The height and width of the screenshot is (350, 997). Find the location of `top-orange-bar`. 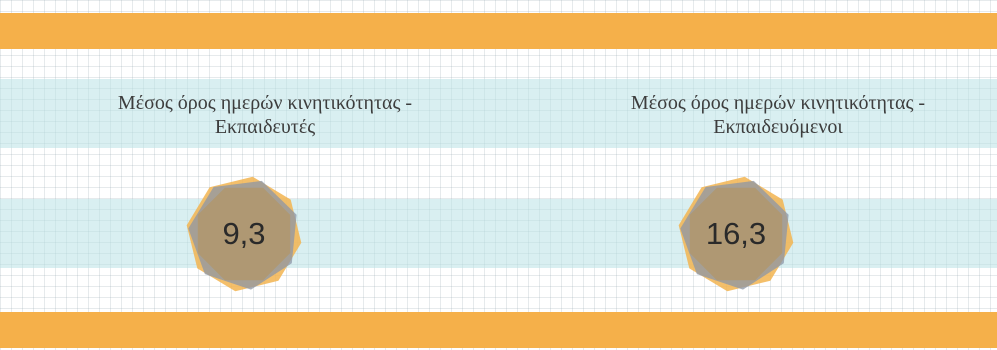

top-orange-bar is located at coordinates (498, 31).